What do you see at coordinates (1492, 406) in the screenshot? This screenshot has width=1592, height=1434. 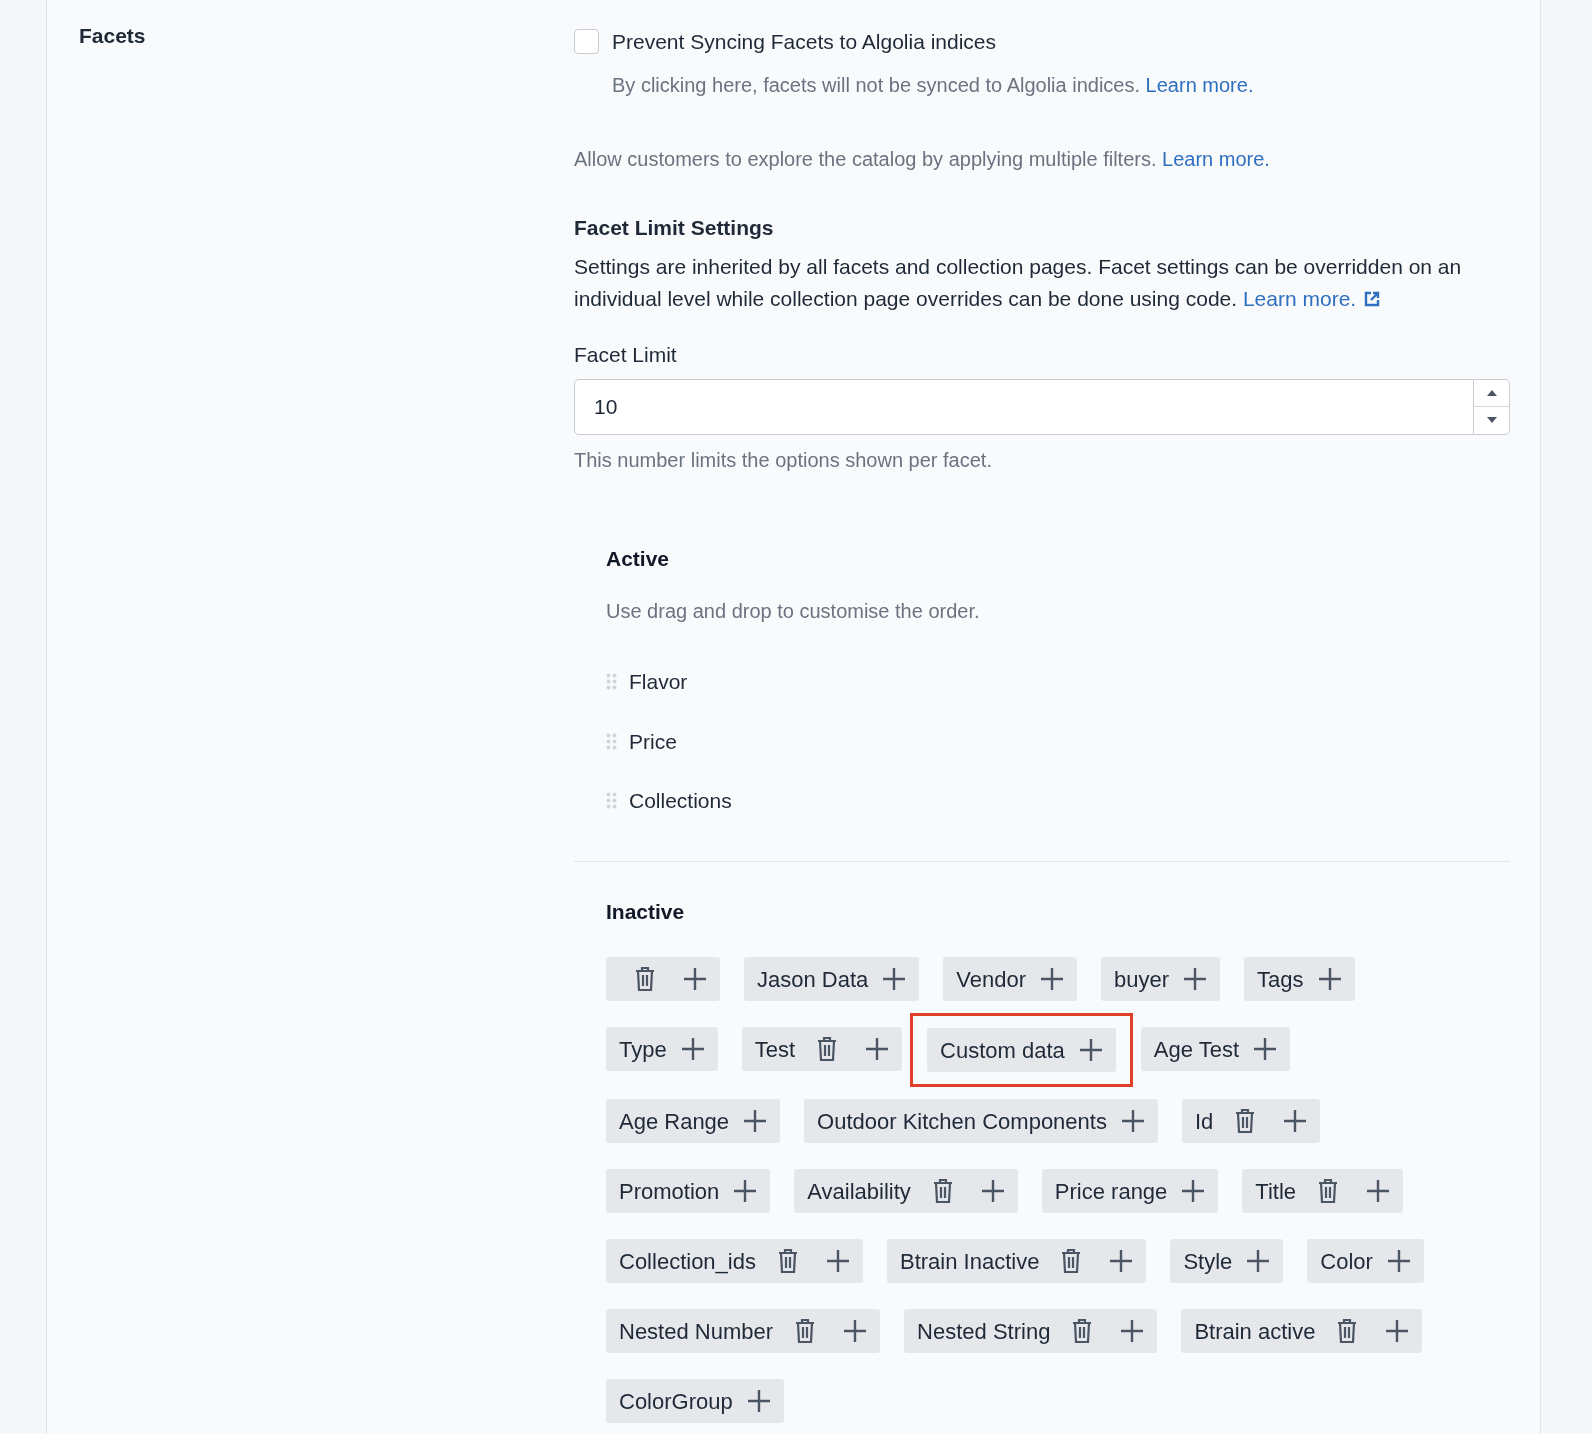 I see `stepper` at bounding box center [1492, 406].